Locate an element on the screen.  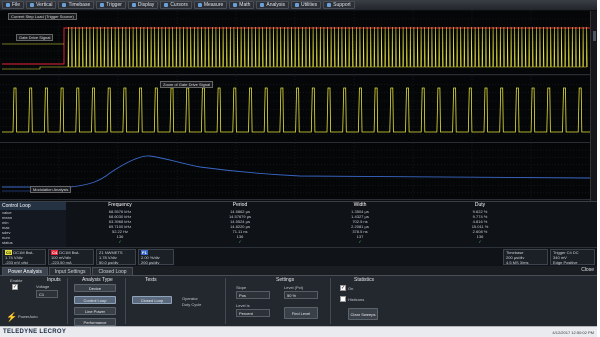
analysis-type-title: Analysis Type is located at coordinates (97, 280).